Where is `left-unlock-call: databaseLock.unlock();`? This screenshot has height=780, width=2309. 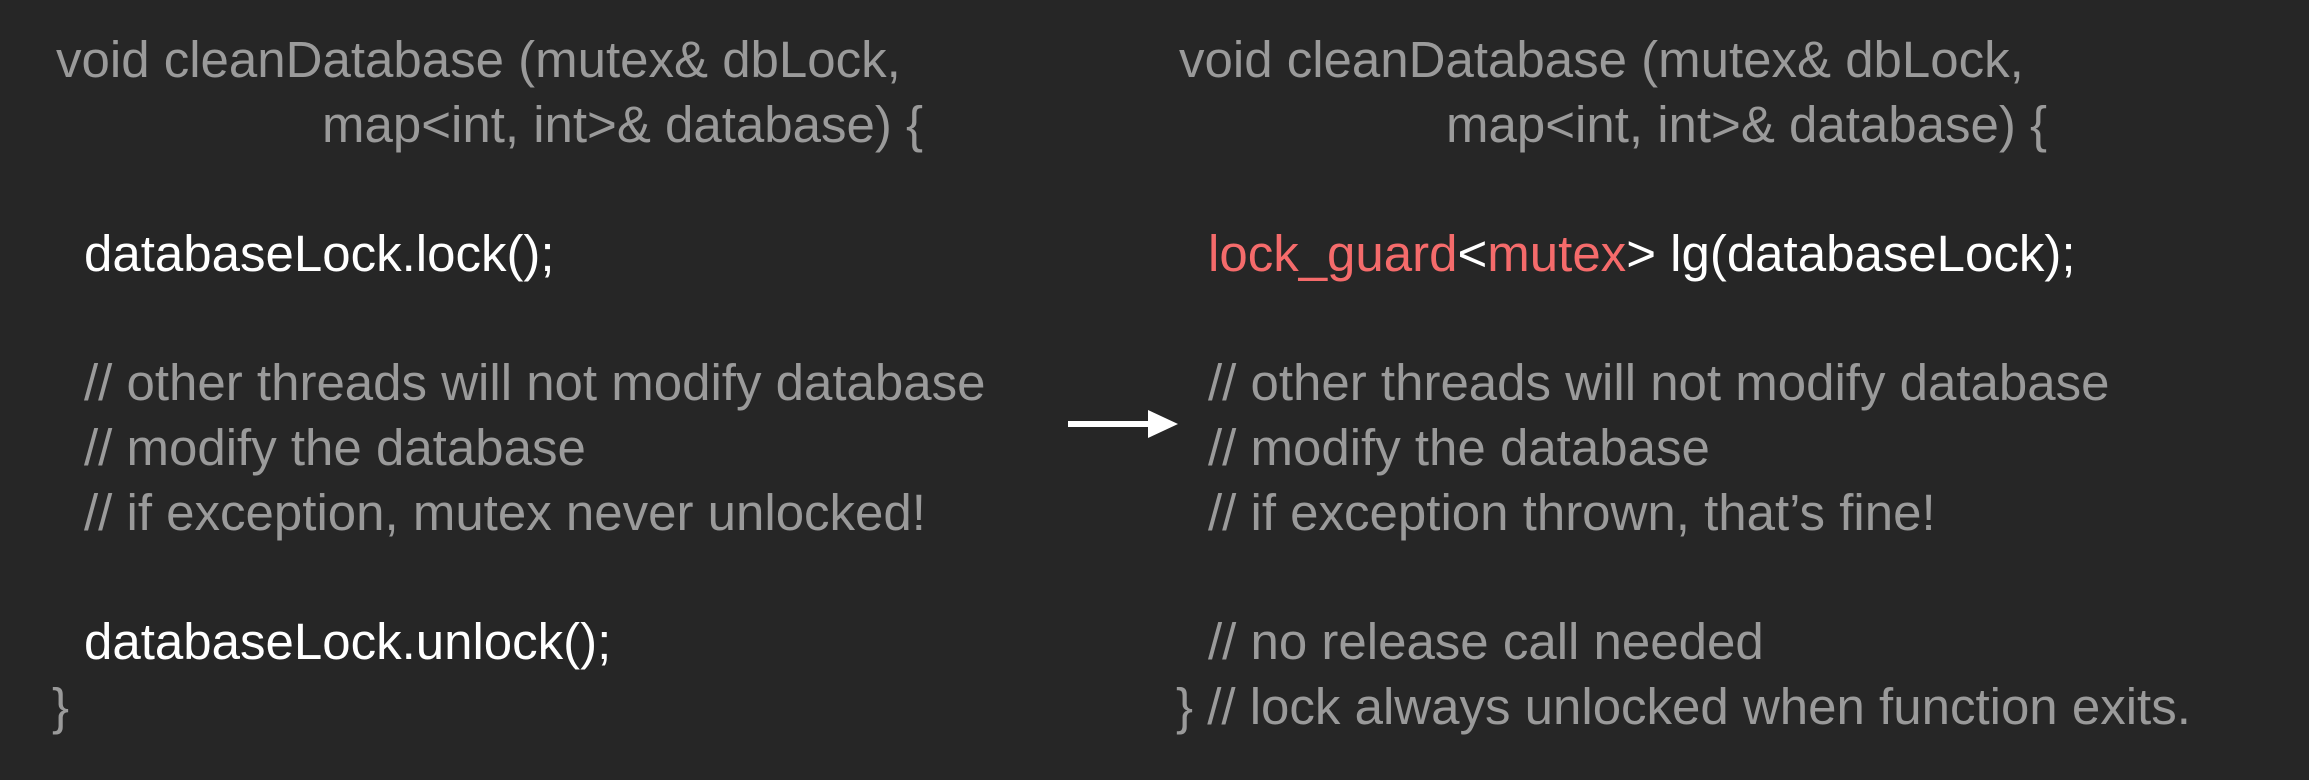
left-unlock-call: databaseLock.unlock(); is located at coordinates (348, 641).